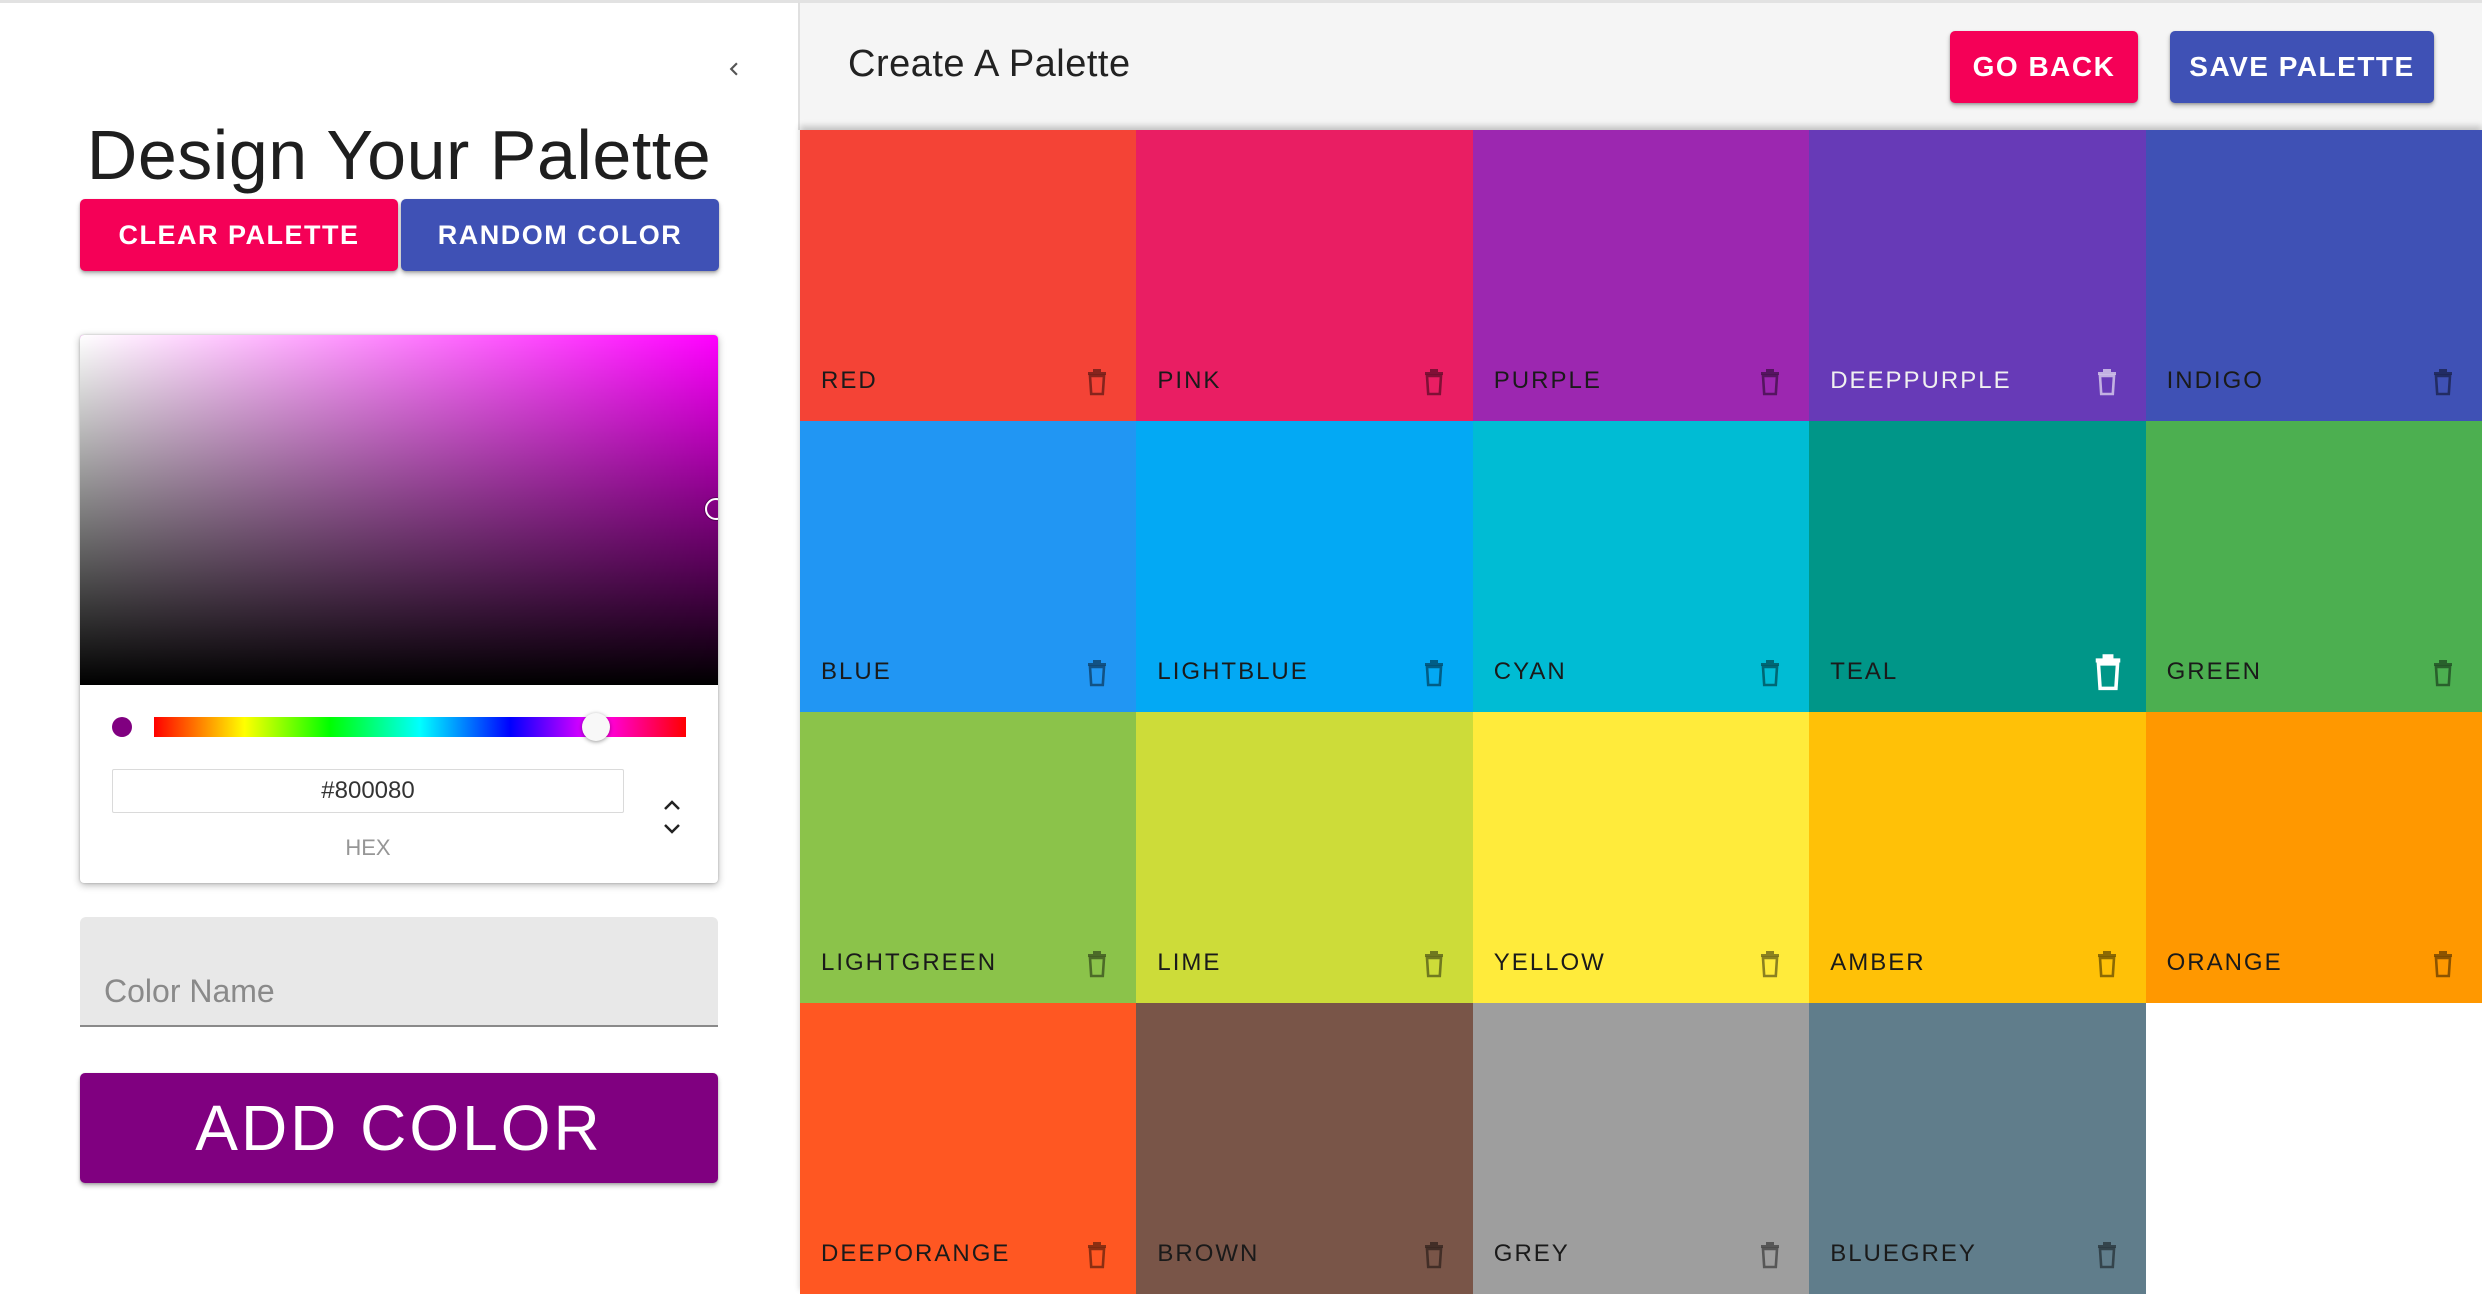 The image size is (2482, 1294). I want to click on drawer-title: Design Your Palette, so click(399, 155).